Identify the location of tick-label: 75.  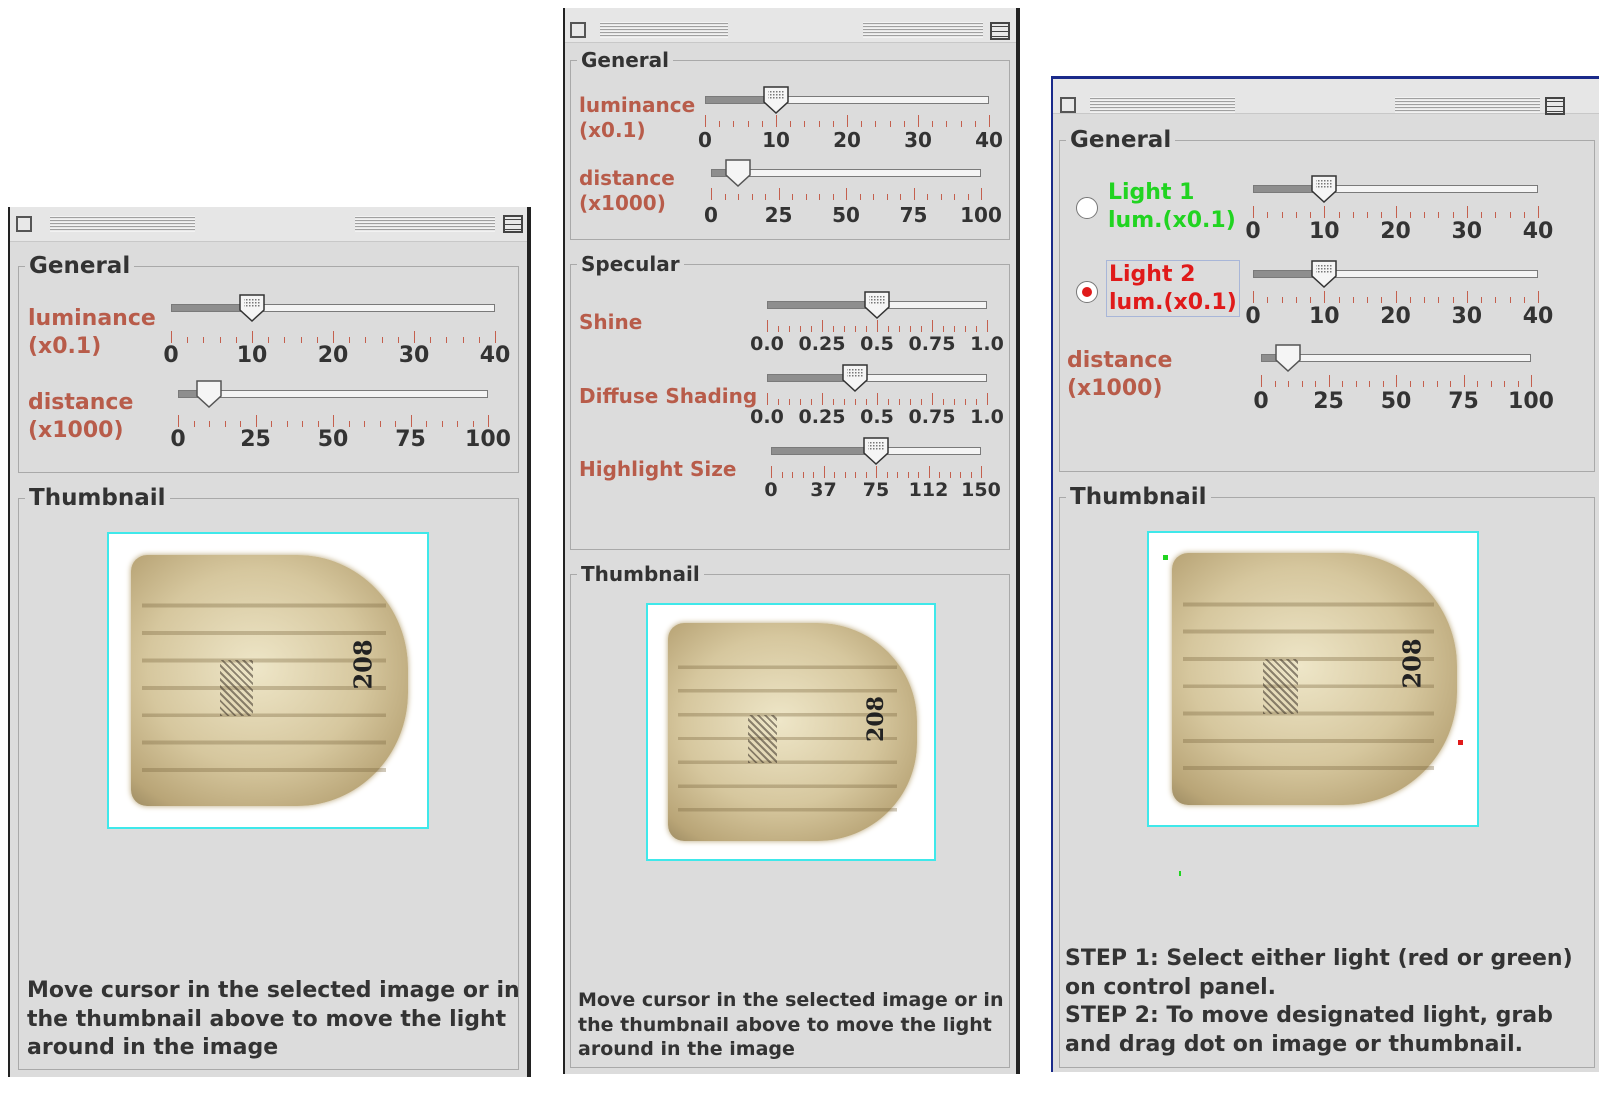
(1463, 401).